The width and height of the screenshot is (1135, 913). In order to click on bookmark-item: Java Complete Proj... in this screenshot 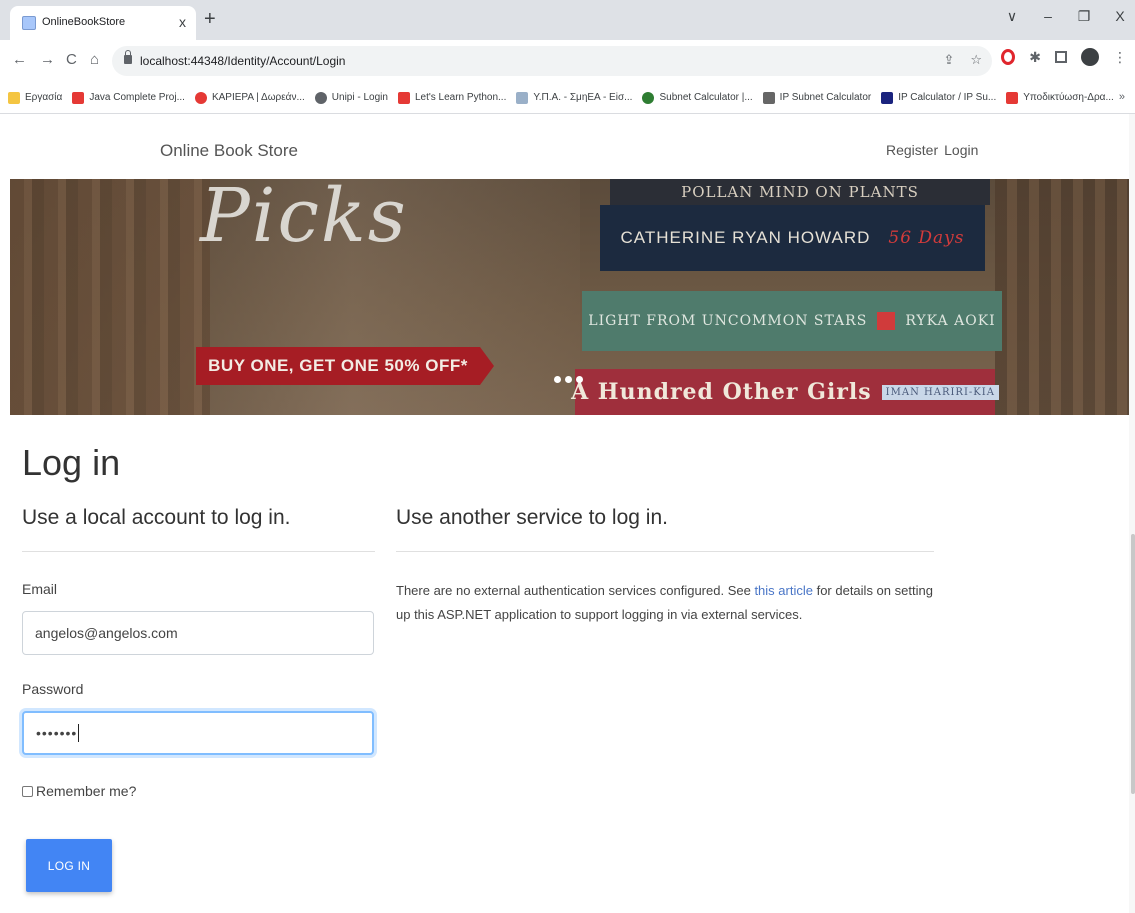, I will do `click(128, 97)`.